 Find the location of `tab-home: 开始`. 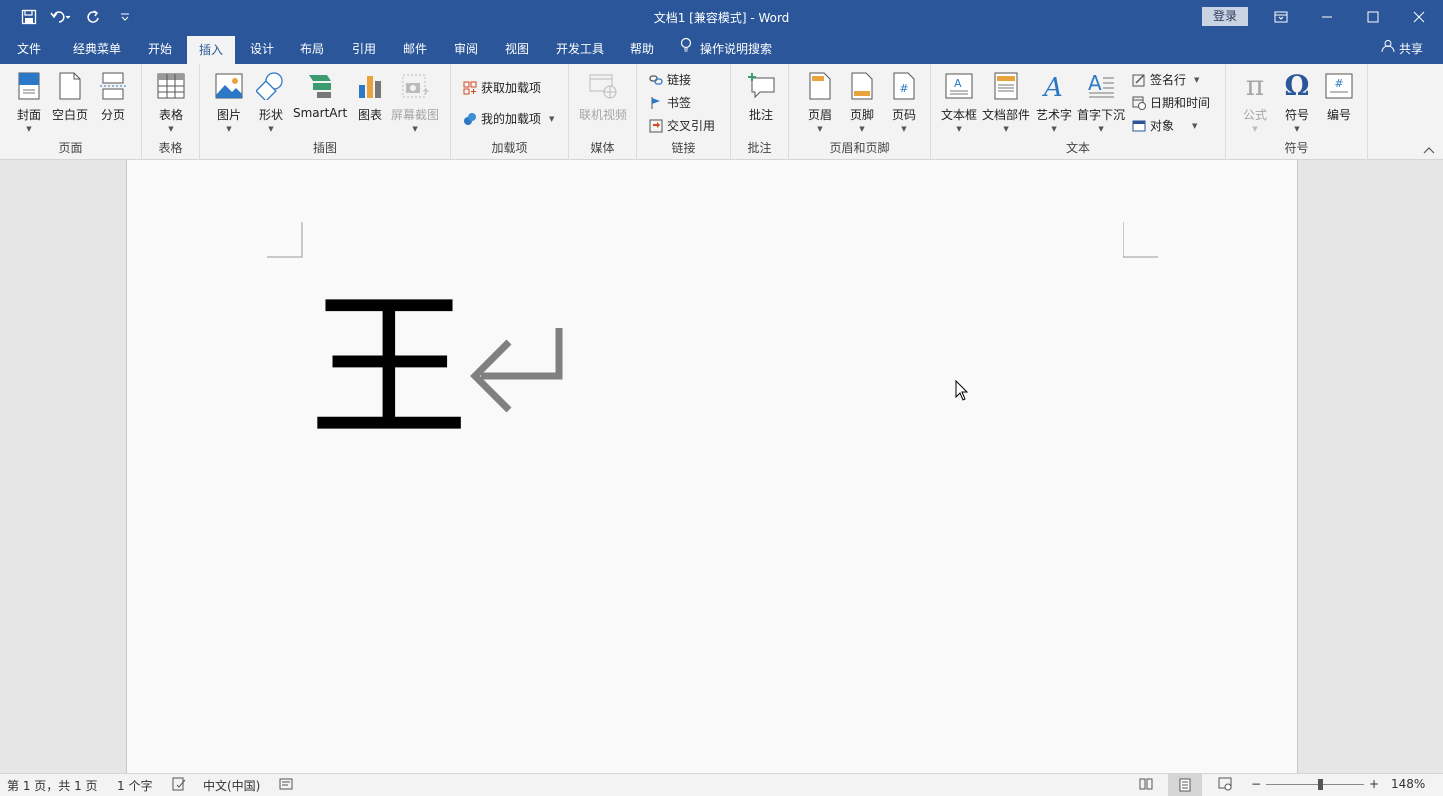

tab-home: 开始 is located at coordinates (160, 49).